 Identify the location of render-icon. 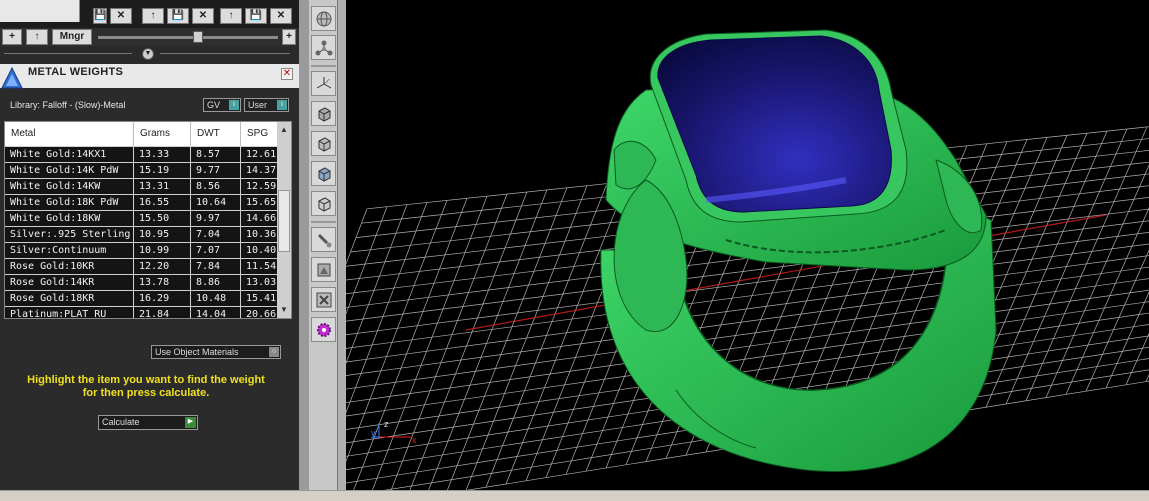
(323, 269).